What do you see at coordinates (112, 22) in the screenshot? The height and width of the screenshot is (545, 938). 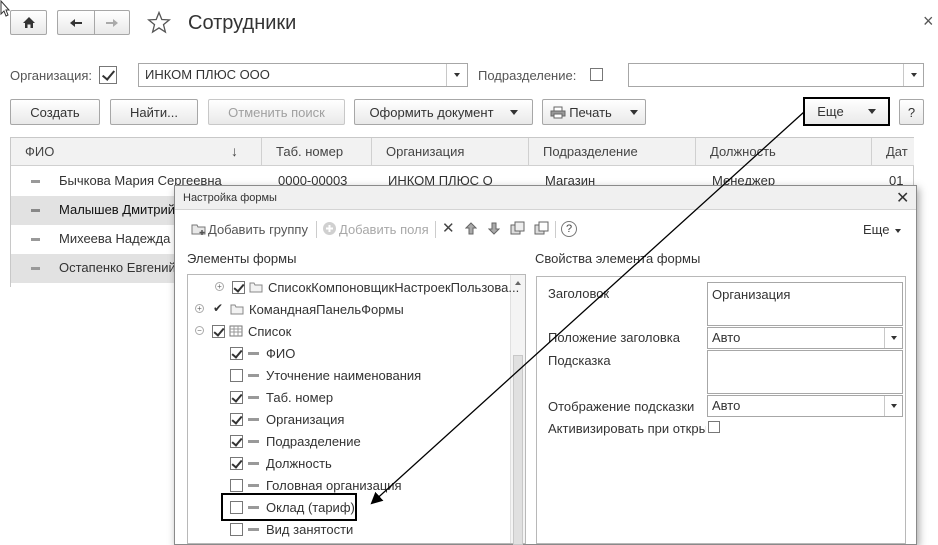 I see `forward-button` at bounding box center [112, 22].